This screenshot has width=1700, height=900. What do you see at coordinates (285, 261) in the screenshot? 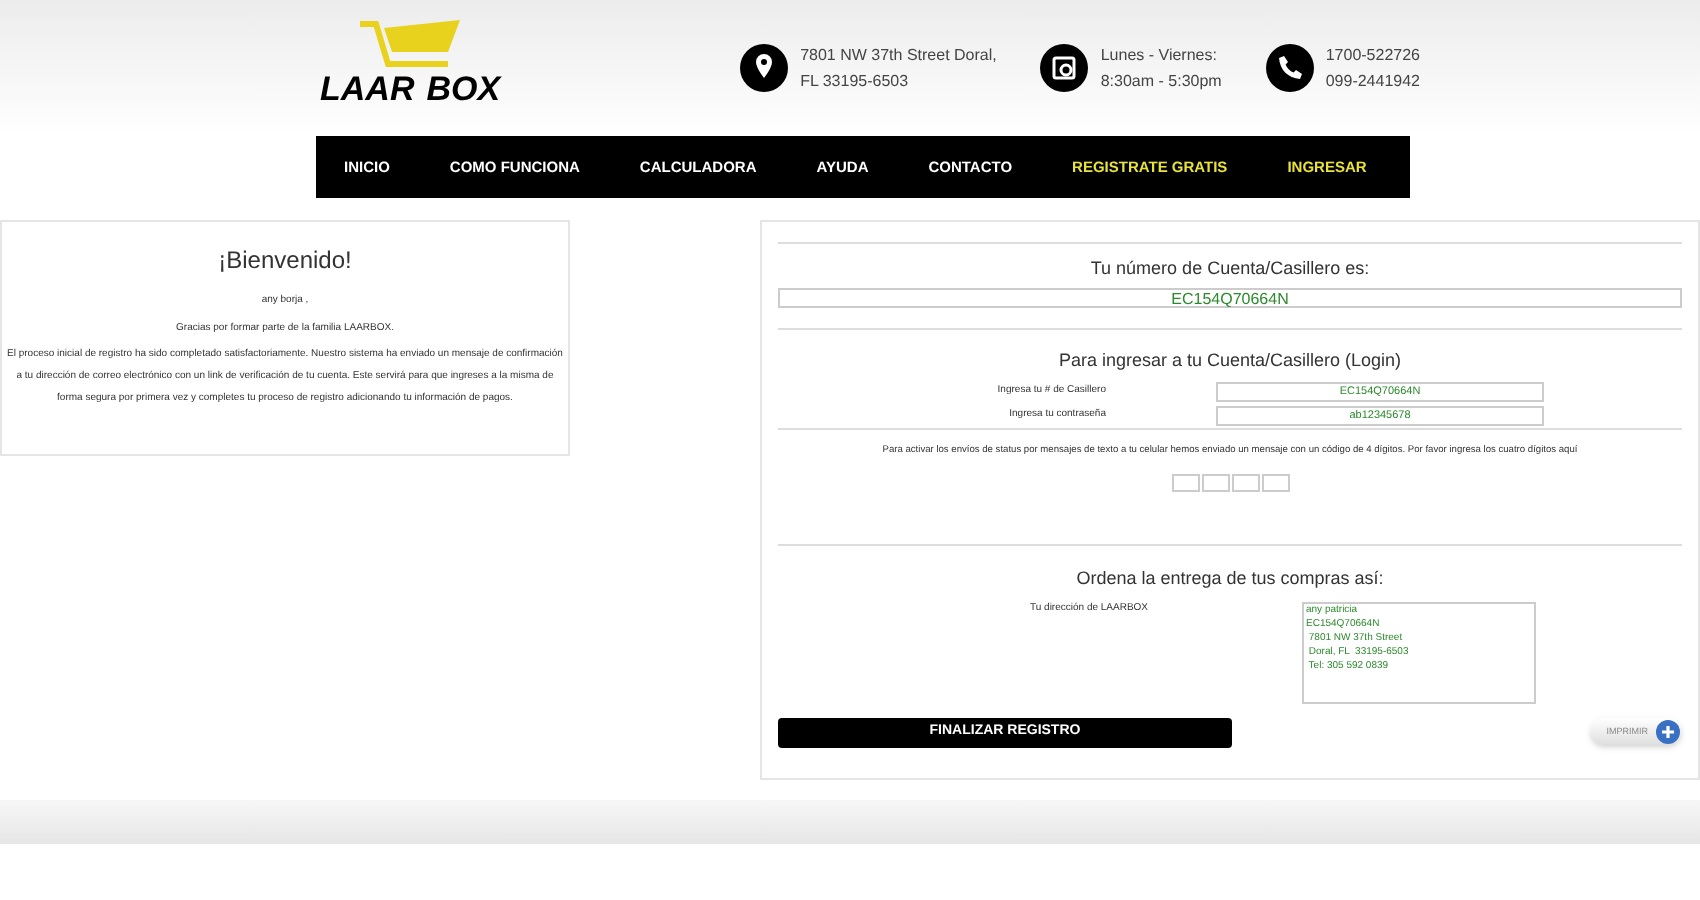
I see `welcome-title: ¡Bienvenido!` at bounding box center [285, 261].